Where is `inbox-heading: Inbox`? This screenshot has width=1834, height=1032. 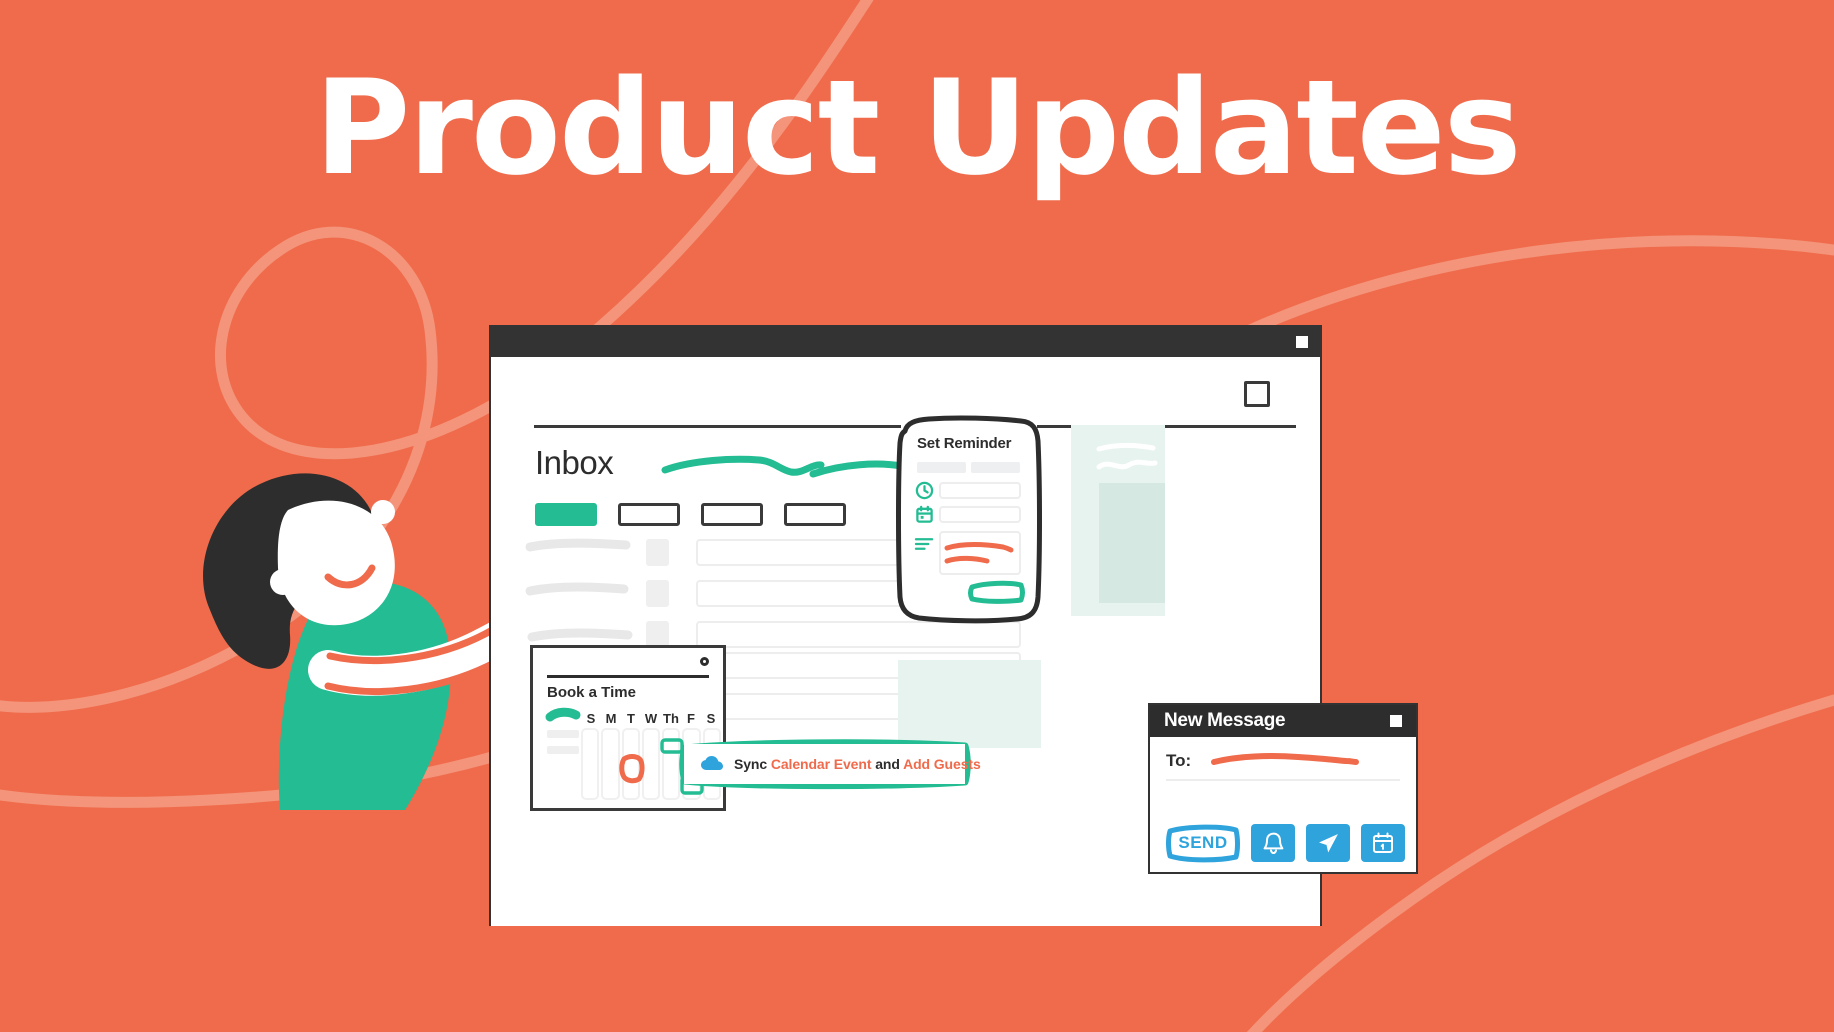 inbox-heading: Inbox is located at coordinates (574, 462).